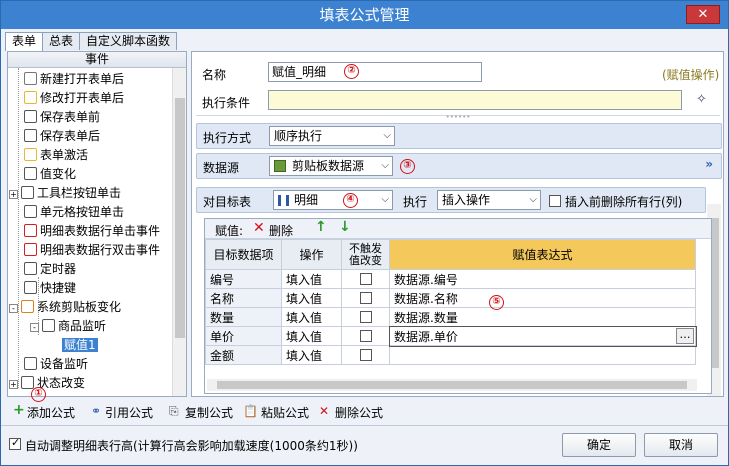 The width and height of the screenshot is (729, 466). I want to click on move-down-icon: ↓, so click(345, 227).